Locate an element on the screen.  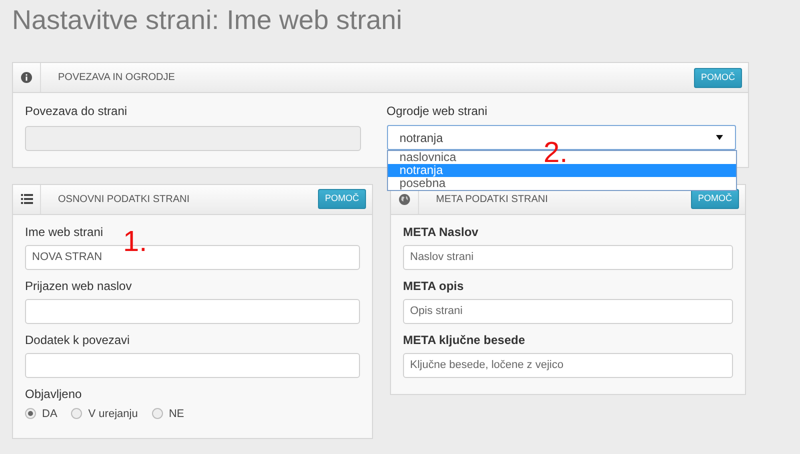
page-title: Nastavitve strani: Ime web strani is located at coordinates (208, 20).